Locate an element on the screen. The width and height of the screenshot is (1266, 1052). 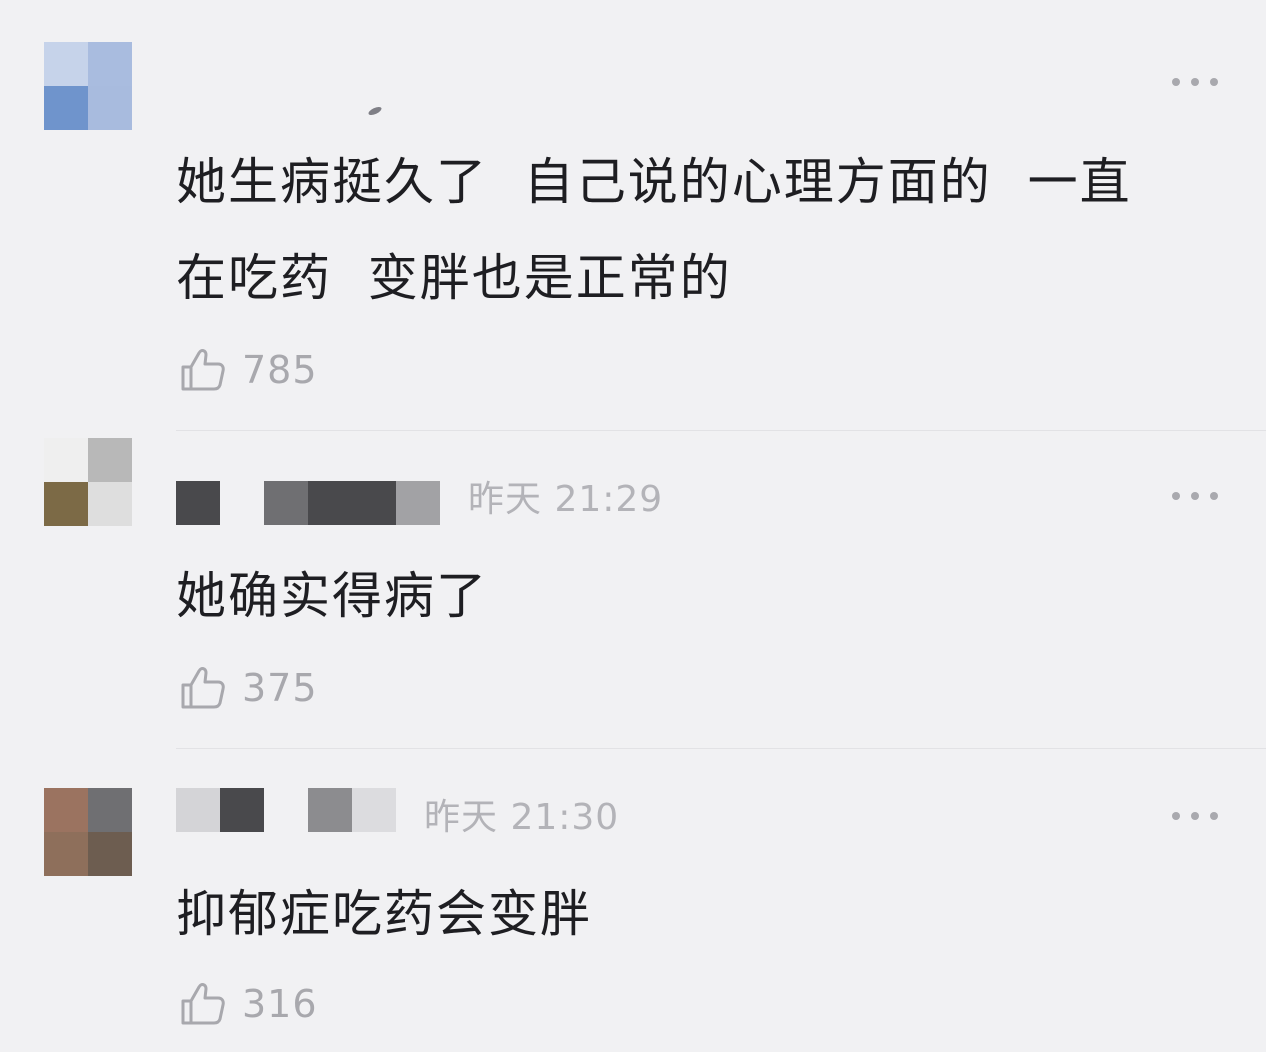
comment-text: 她生病挺久了 自己说的心理方面的 一直 在吃药 变胖也是正常的 is located at coordinates (654, 230).